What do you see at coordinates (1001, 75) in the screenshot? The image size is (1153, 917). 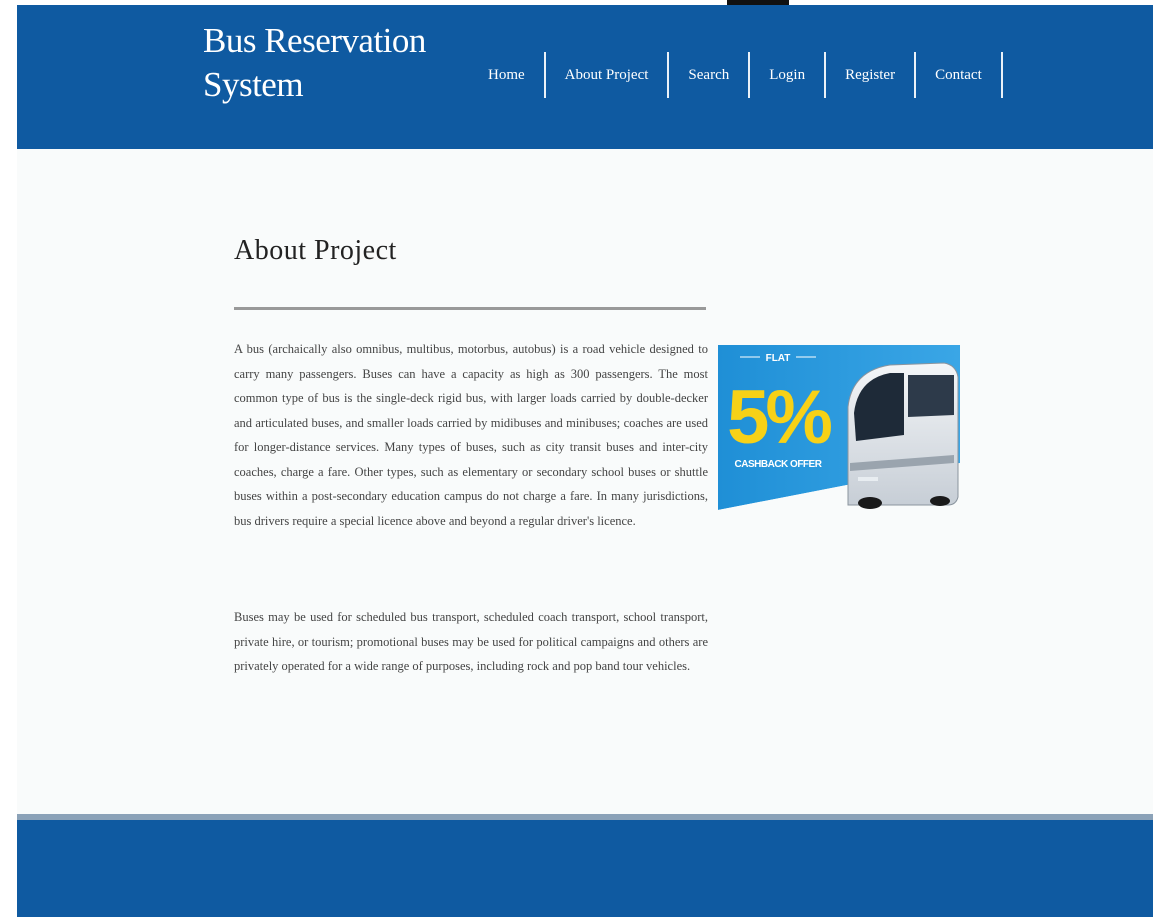 I see `nav-separator` at bounding box center [1001, 75].